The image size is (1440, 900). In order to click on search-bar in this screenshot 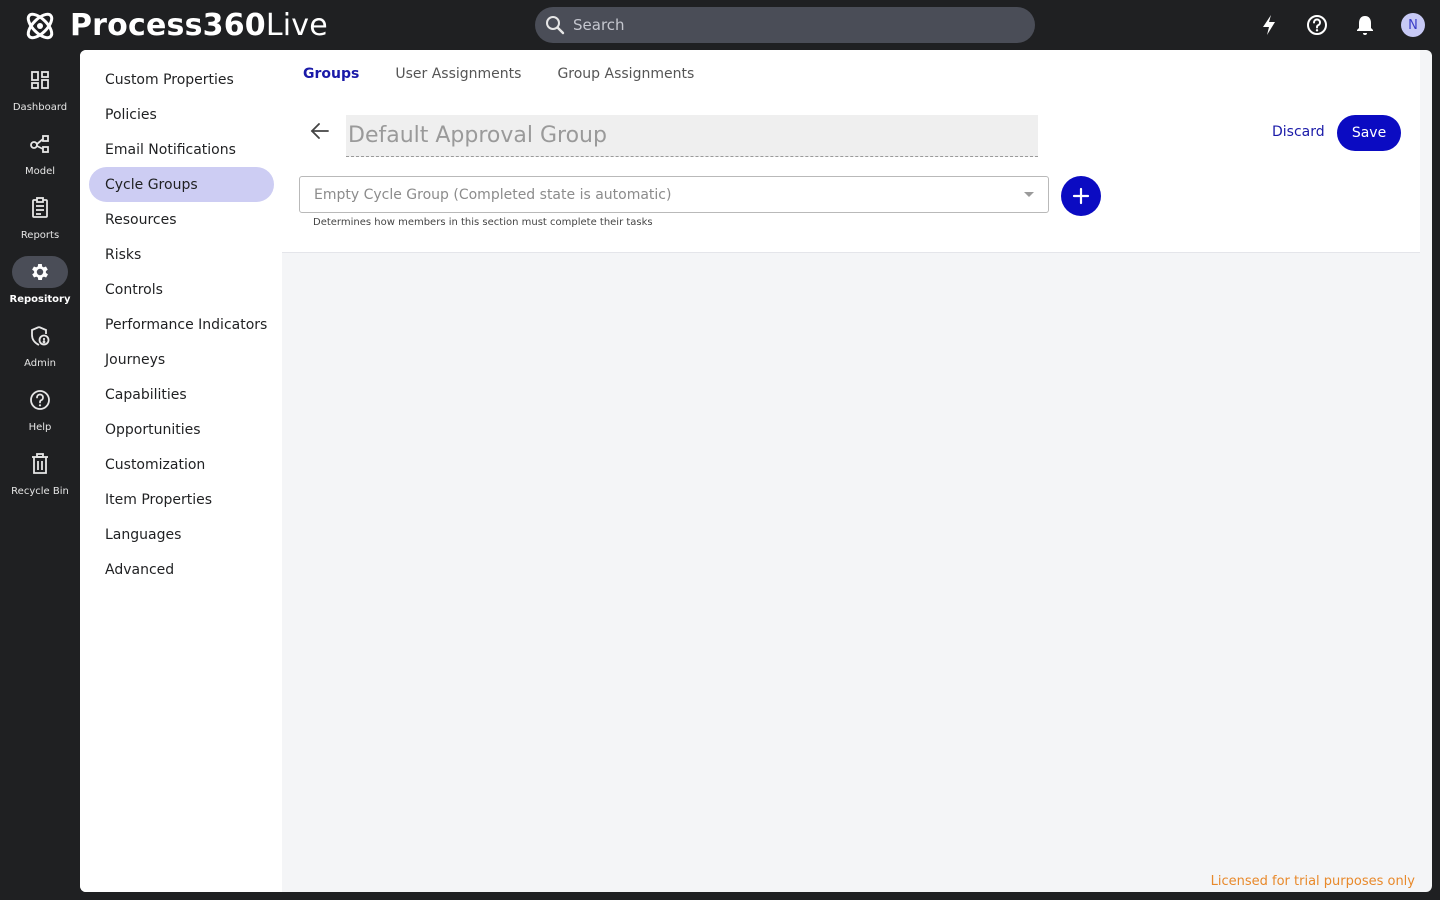, I will do `click(785, 25)`.